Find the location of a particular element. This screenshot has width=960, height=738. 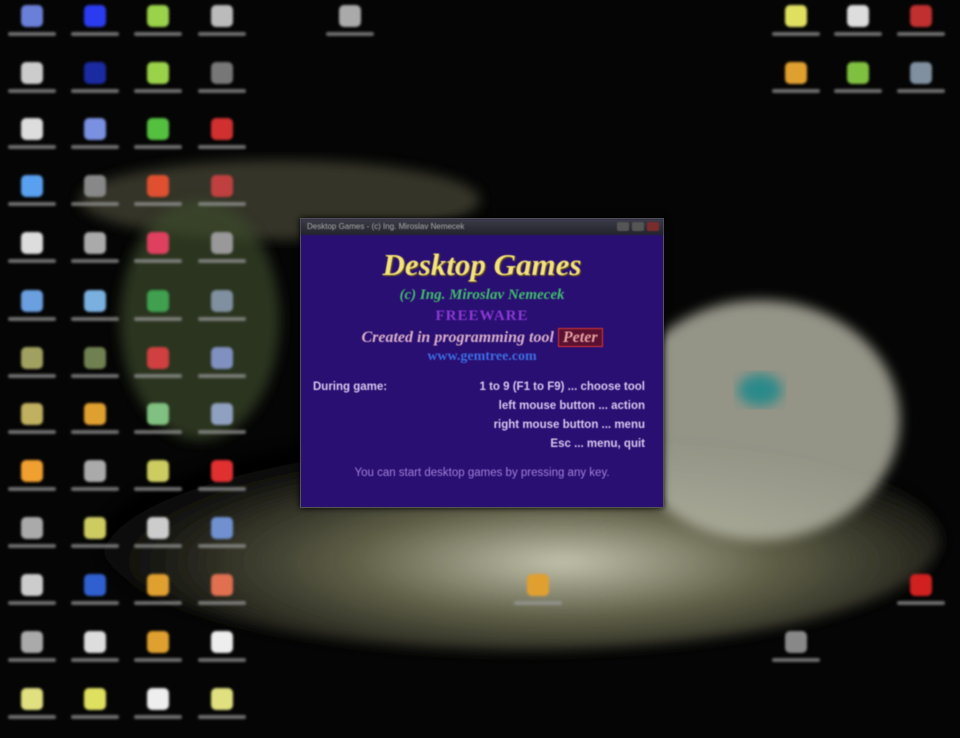

author-text: (c) Ing. Miroslav Nemecek is located at coordinates (482, 295).